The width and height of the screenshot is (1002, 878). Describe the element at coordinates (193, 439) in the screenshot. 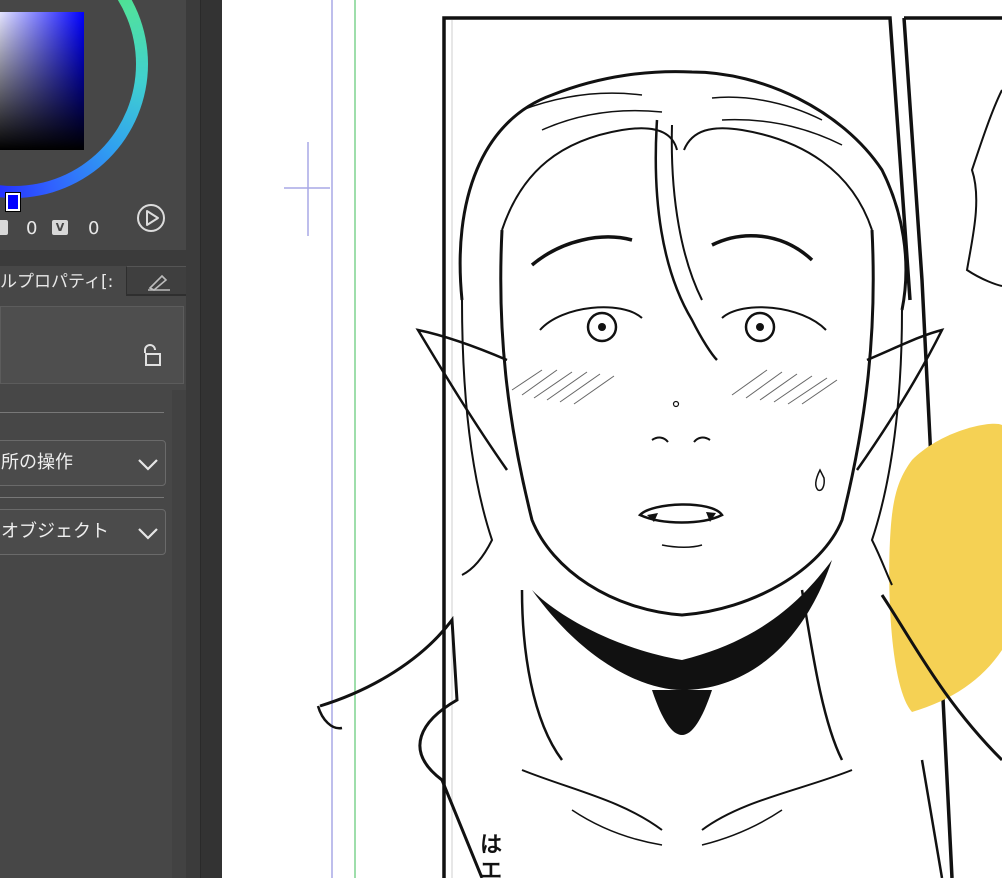

I see `panel-gutter` at that location.